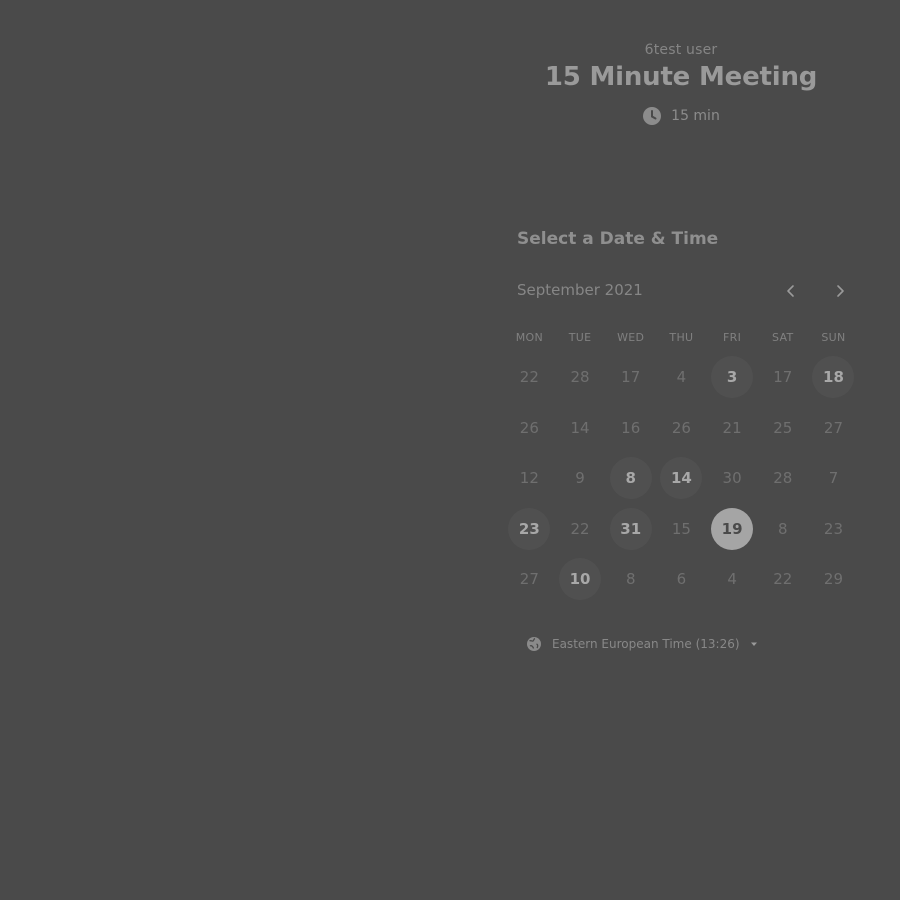  What do you see at coordinates (652, 116) in the screenshot?
I see `clock-icon` at bounding box center [652, 116].